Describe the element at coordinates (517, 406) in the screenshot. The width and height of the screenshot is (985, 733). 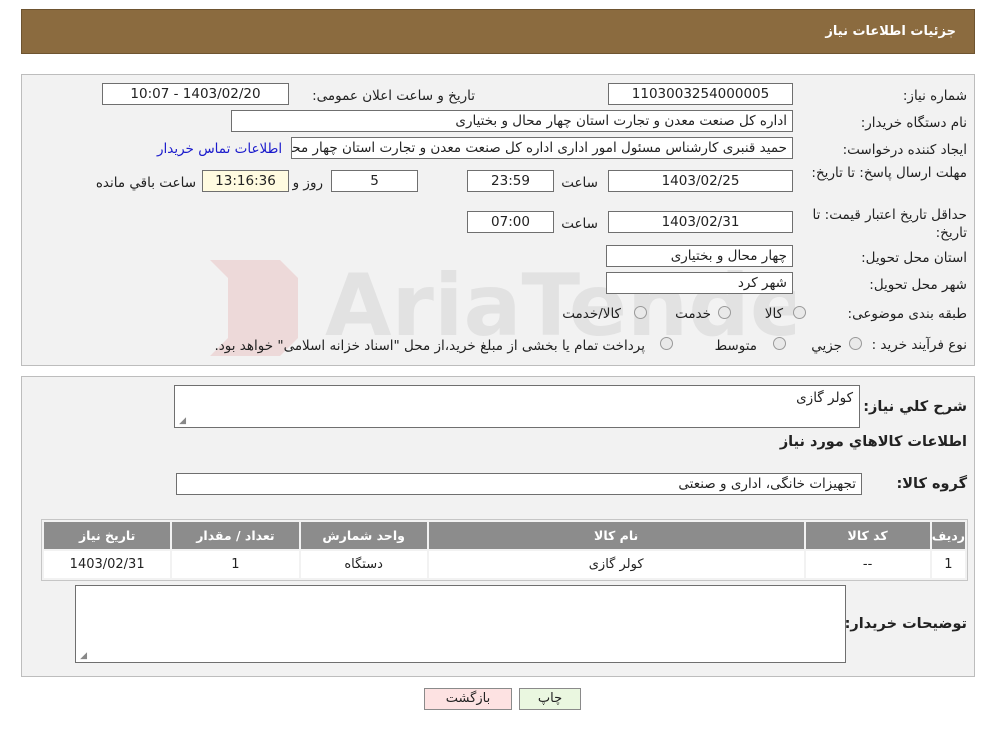
I see `description-textarea: کولر گازی ◢` at that location.